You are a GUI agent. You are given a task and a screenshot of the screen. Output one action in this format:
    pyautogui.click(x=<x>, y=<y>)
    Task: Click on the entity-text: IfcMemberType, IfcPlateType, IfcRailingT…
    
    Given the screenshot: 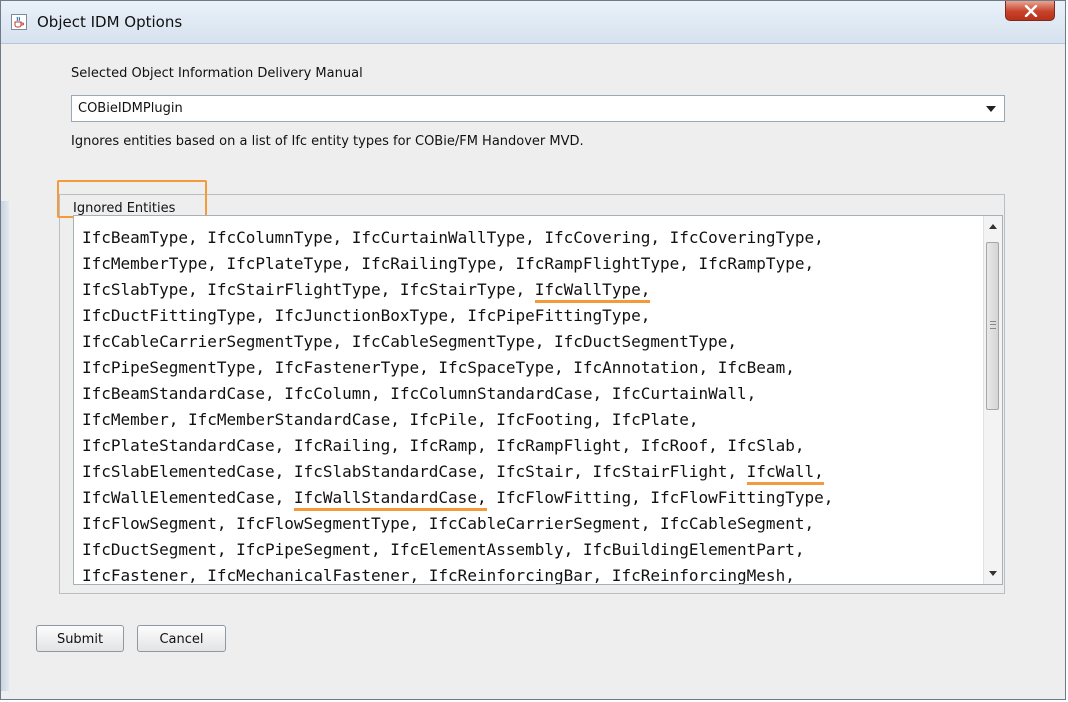 What is the action you would take?
    pyautogui.click(x=448, y=263)
    